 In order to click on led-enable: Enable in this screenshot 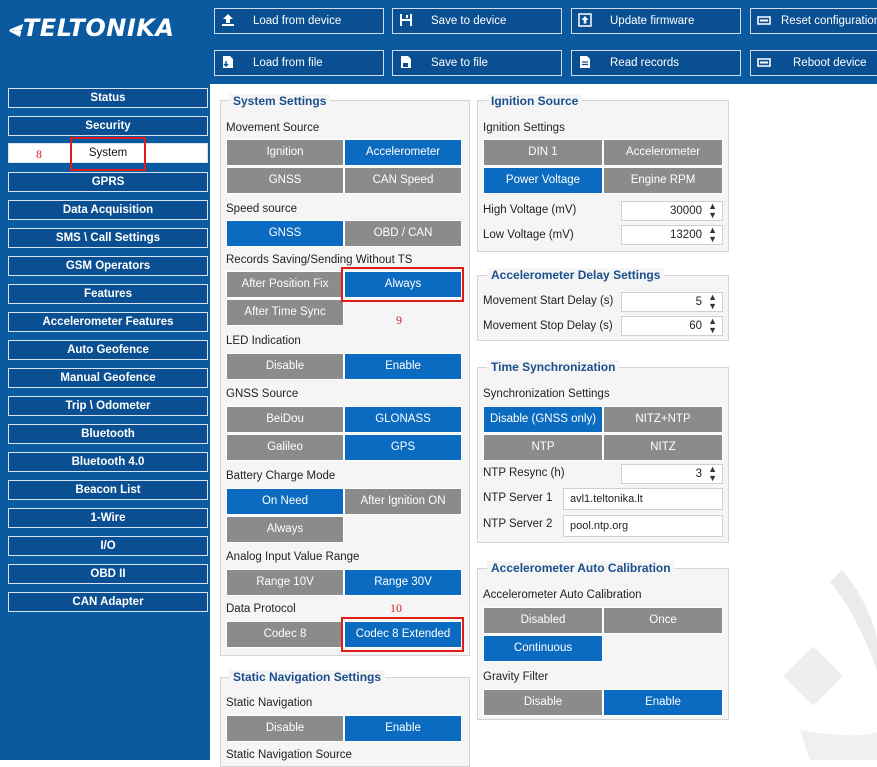, I will do `click(403, 366)`.